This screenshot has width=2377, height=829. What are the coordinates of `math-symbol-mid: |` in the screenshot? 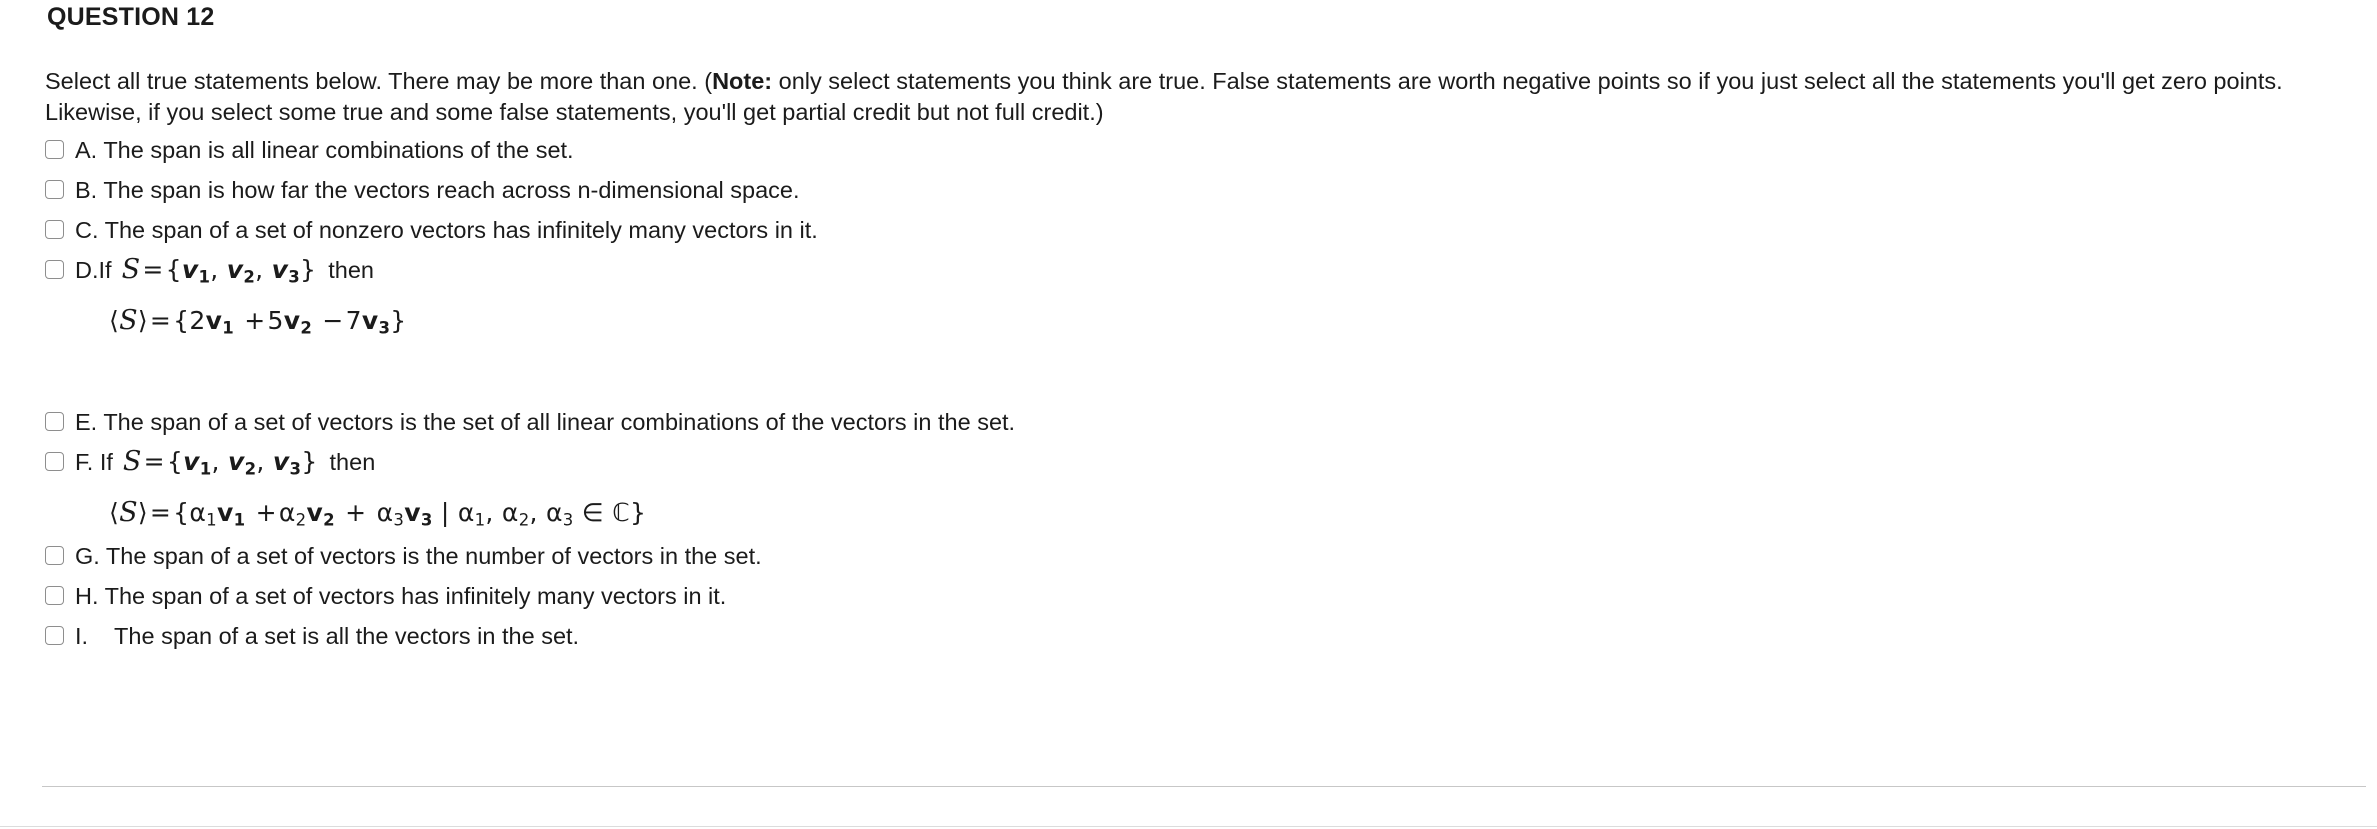 It's located at (445, 512).